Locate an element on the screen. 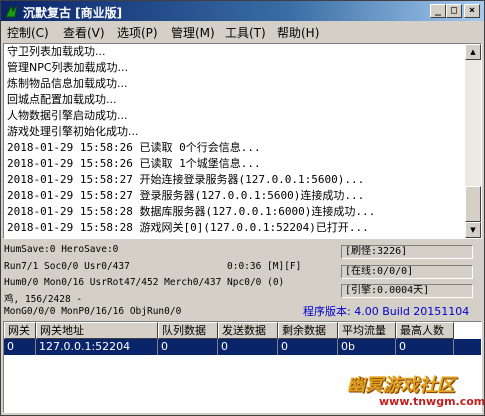  table-row: 0 127.0.0.1:52204 0 0 0 0b 0 is located at coordinates (242, 347).